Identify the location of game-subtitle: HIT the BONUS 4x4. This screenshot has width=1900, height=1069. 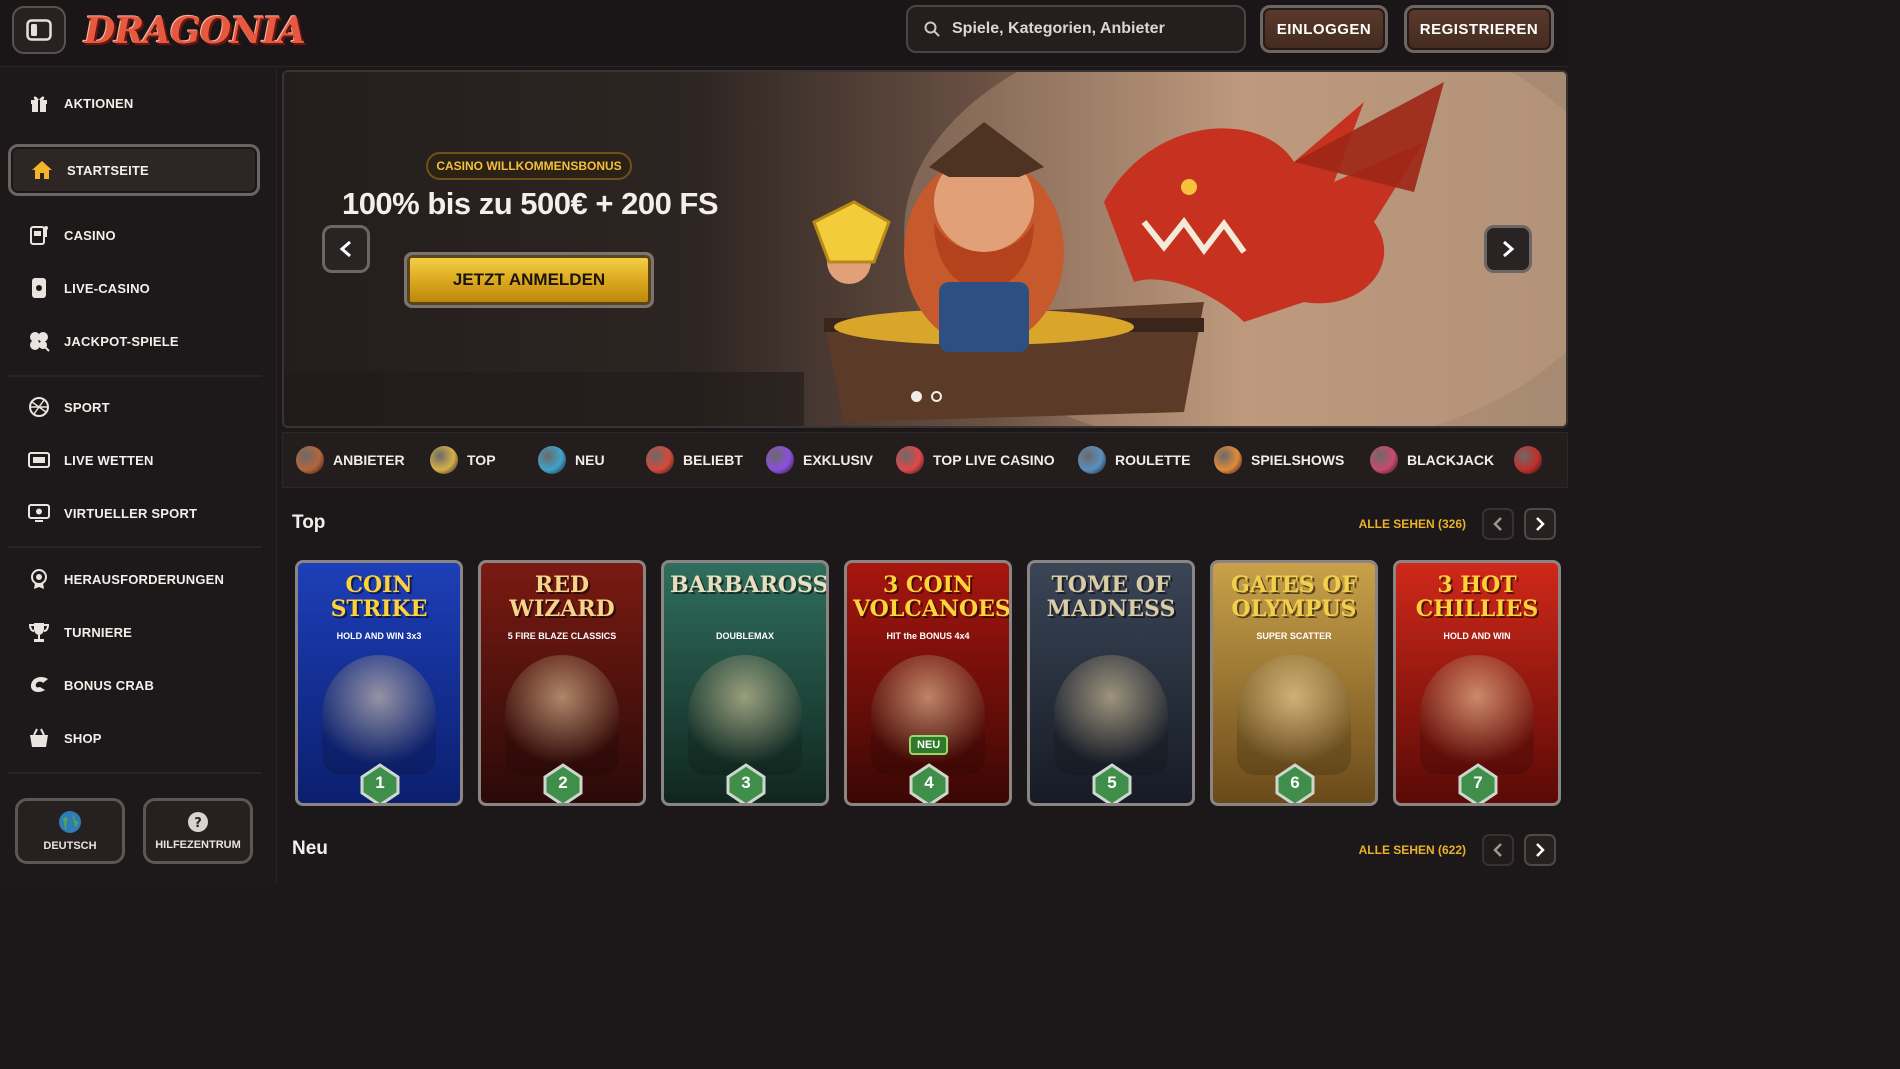
(928, 636).